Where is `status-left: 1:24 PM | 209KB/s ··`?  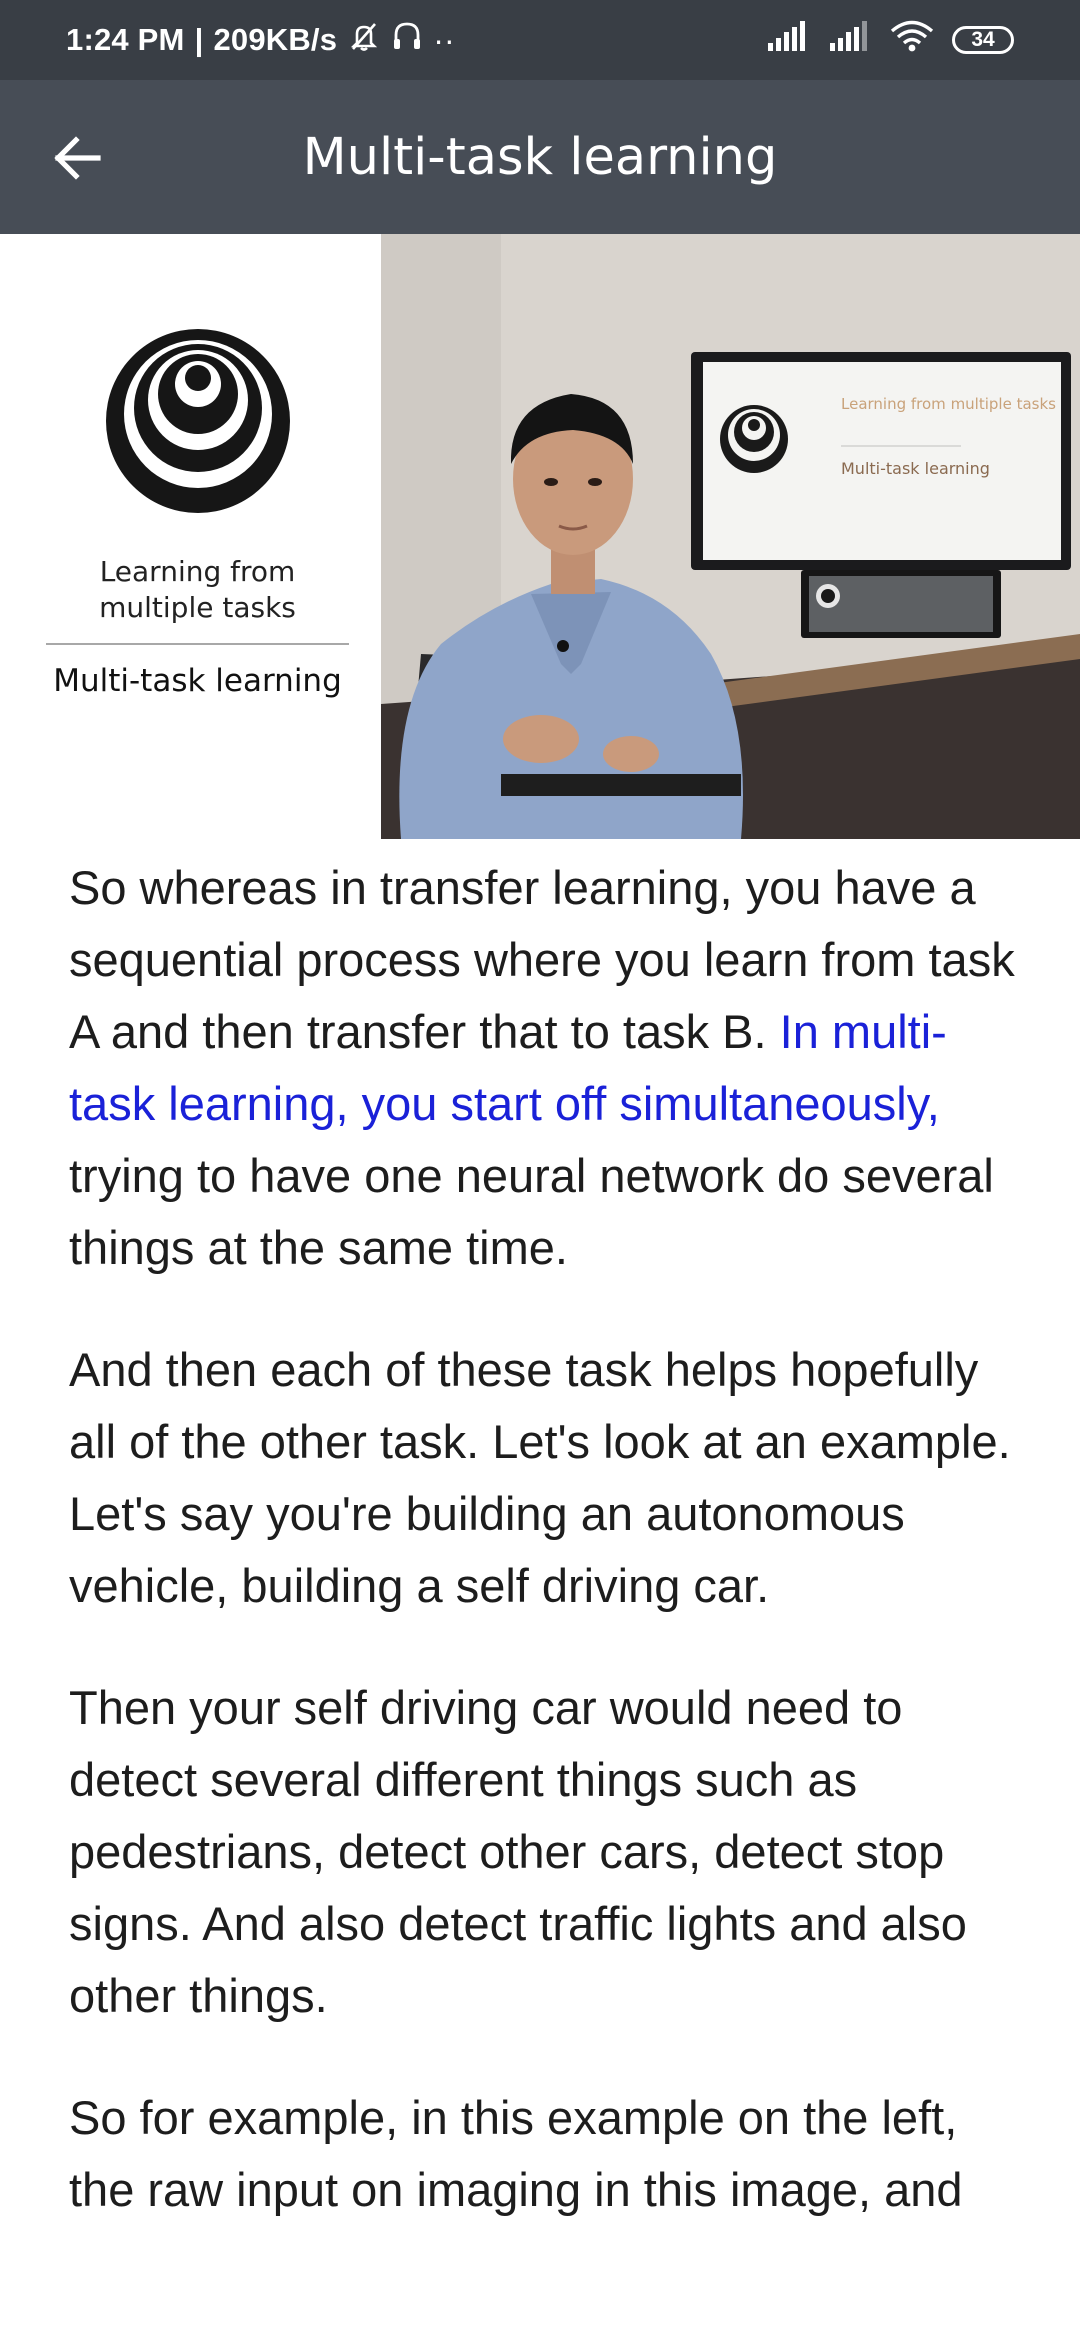 status-left: 1:24 PM | 209KB/s ·· is located at coordinates (260, 40).